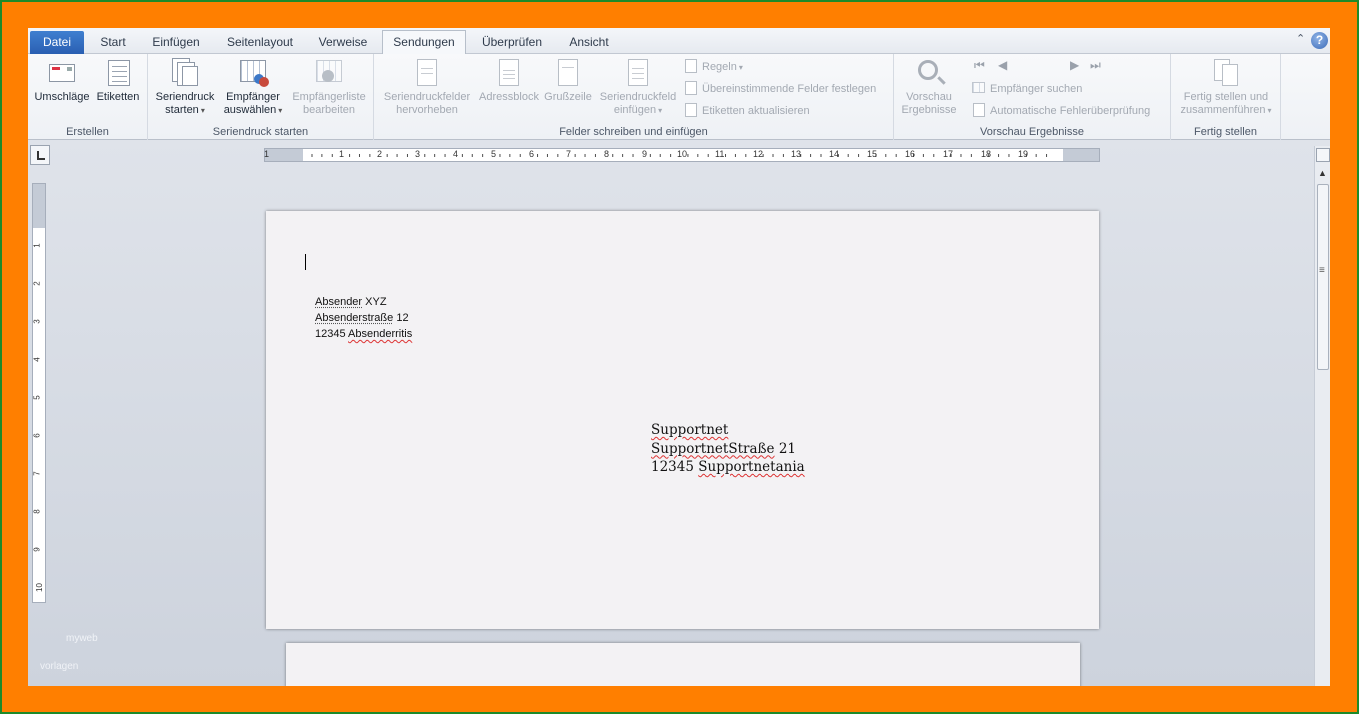 This screenshot has height=714, width=1359. Describe the element at coordinates (62, 97) in the screenshot. I see `umschlaege-label: Umschläge` at that location.